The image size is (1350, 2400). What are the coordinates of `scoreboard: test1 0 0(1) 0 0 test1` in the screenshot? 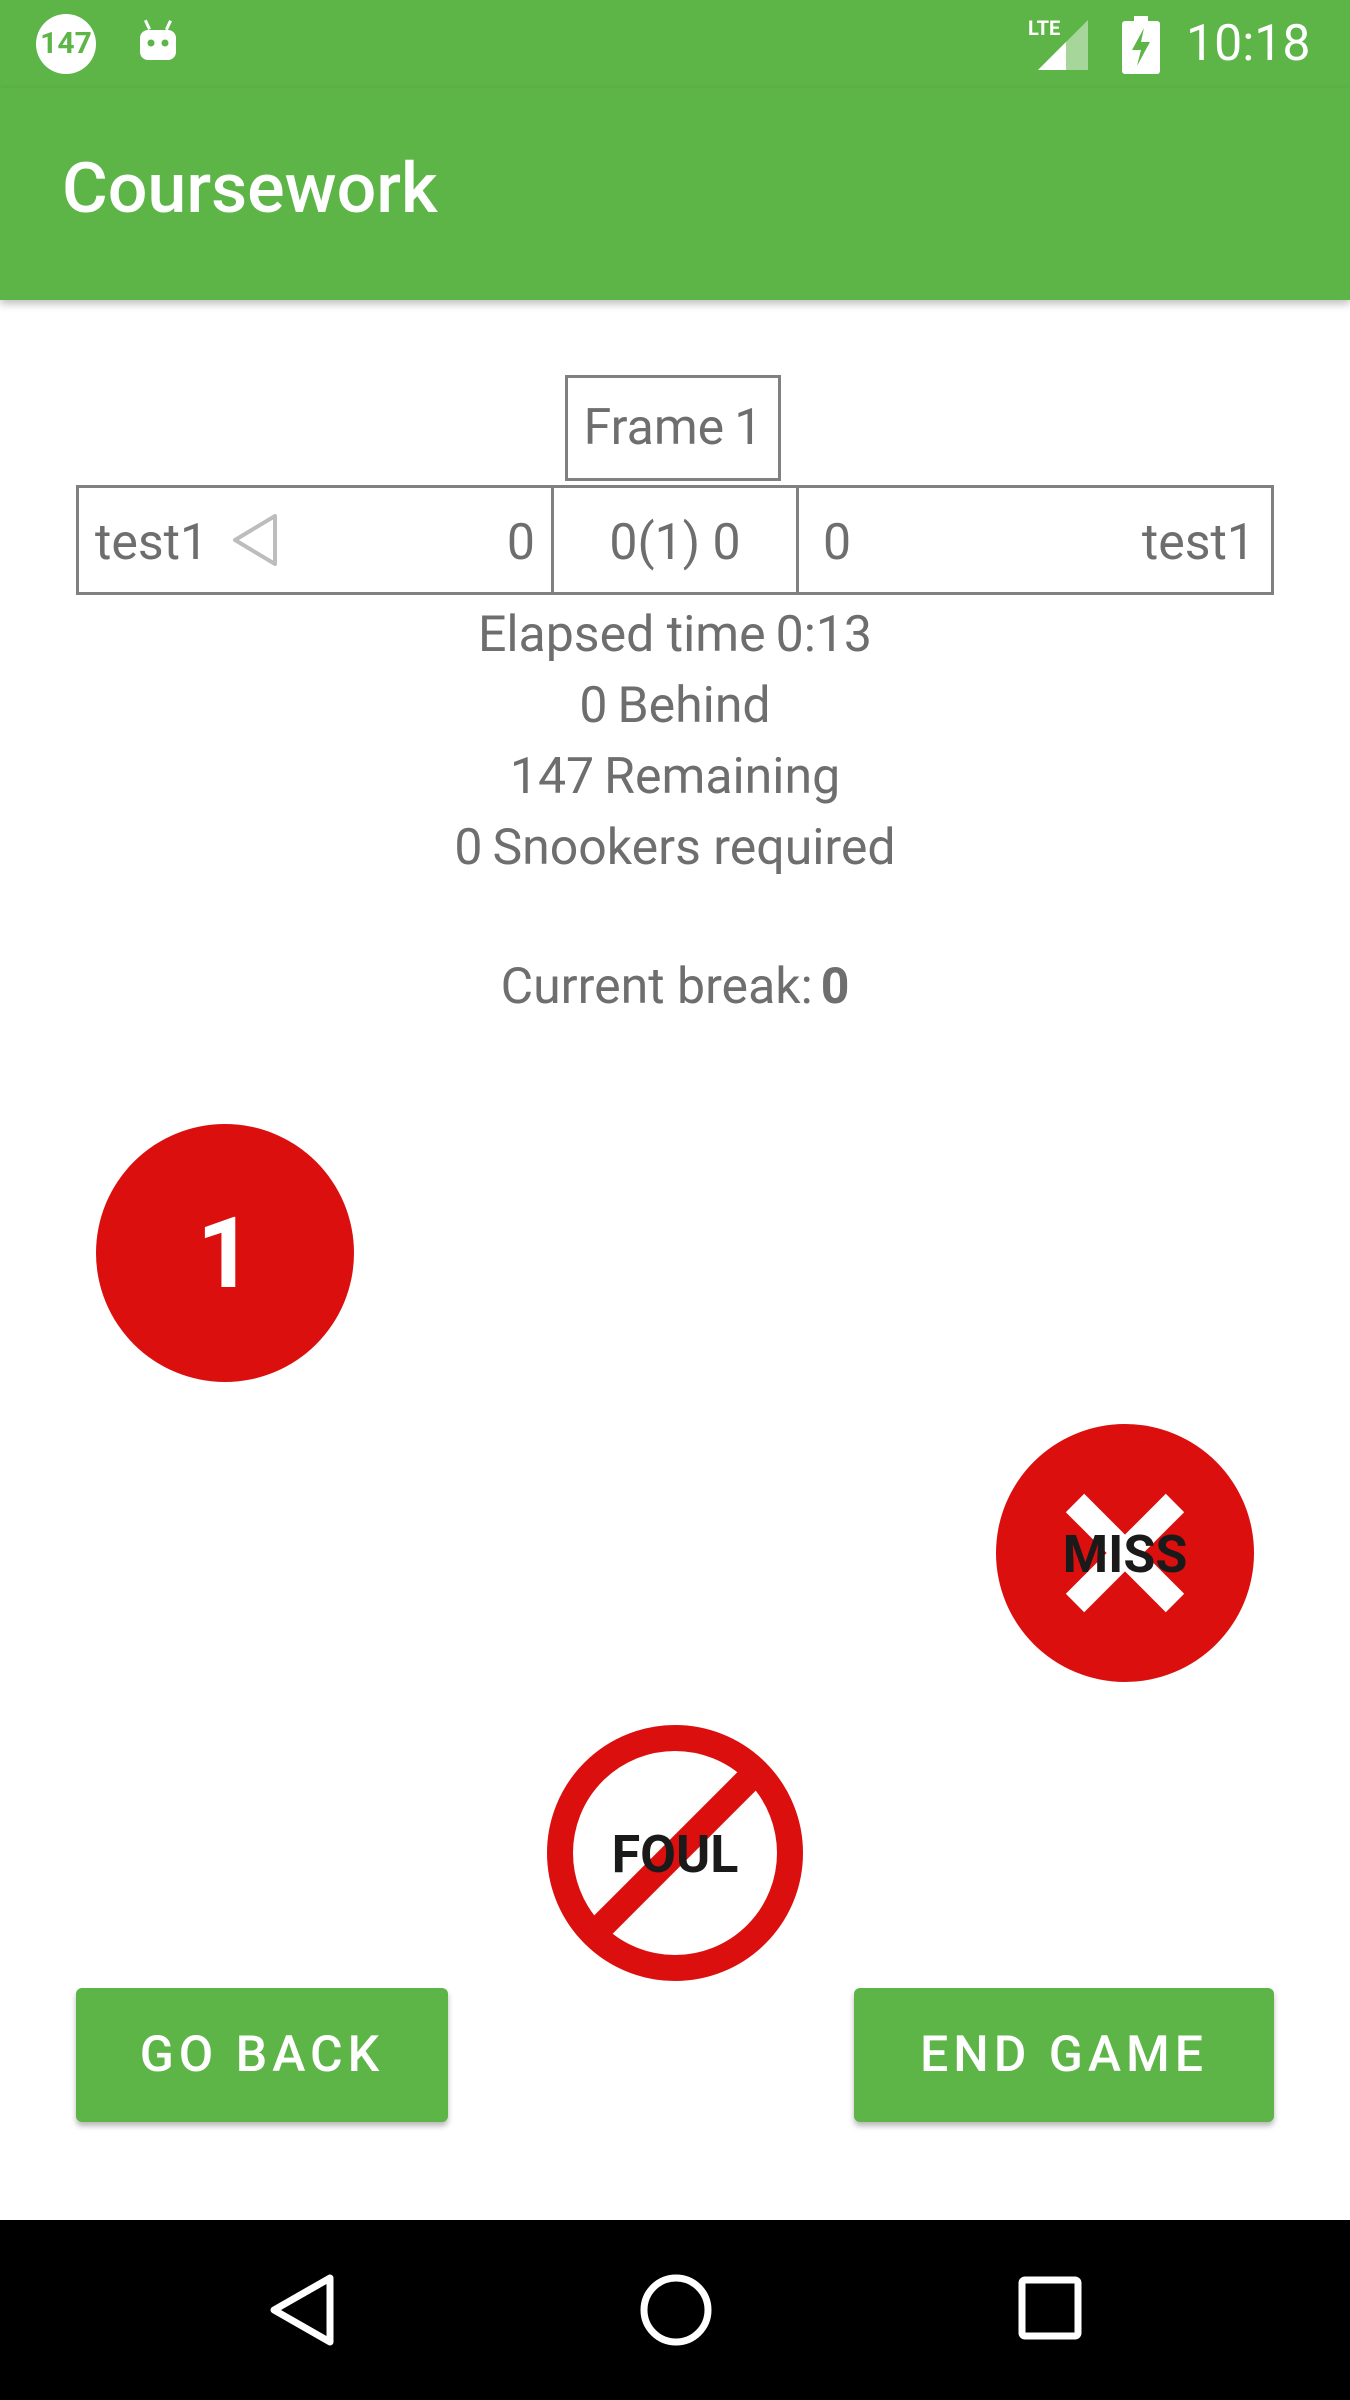 It's located at (675, 540).